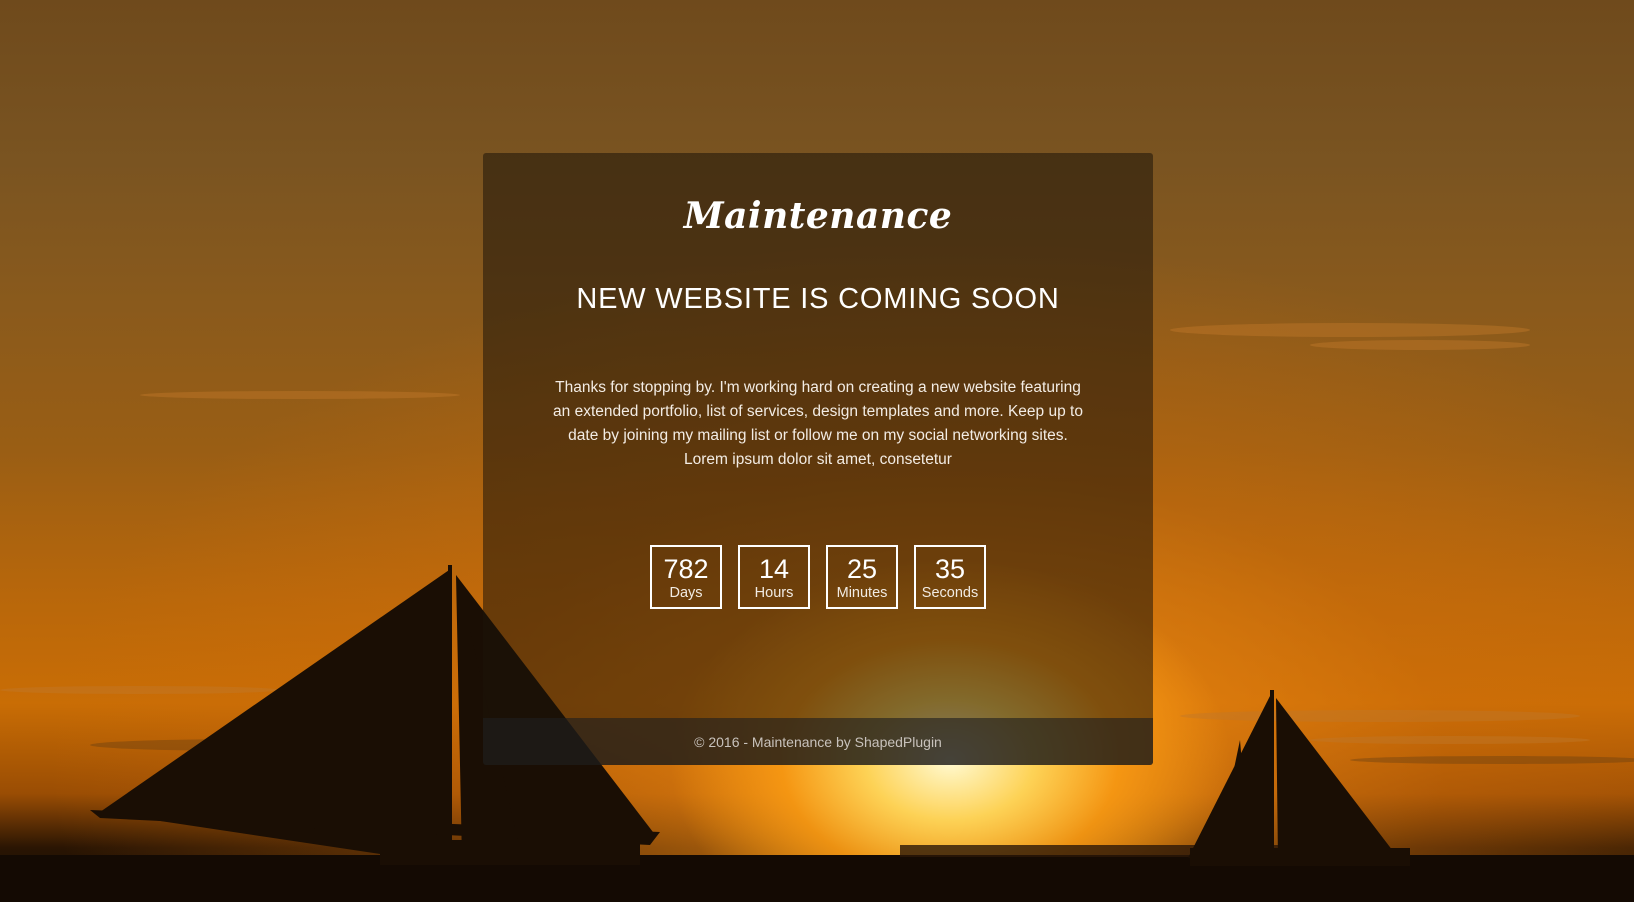  I want to click on countdown-hours: 14 Hours, so click(774, 577).